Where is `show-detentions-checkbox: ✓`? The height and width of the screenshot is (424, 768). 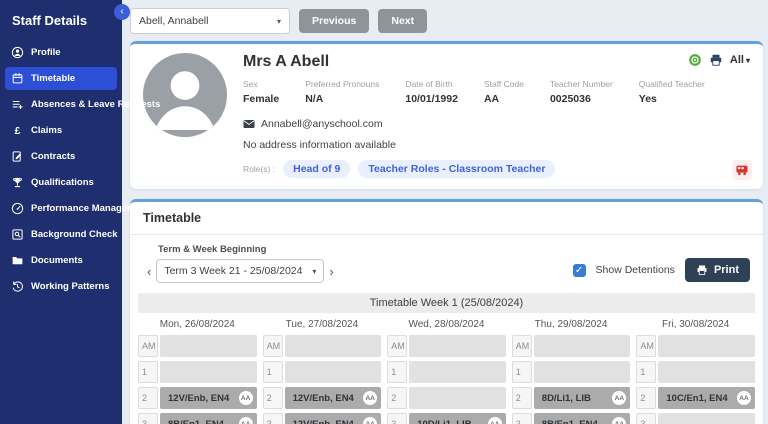
show-detentions-checkbox: ✓ is located at coordinates (579, 270).